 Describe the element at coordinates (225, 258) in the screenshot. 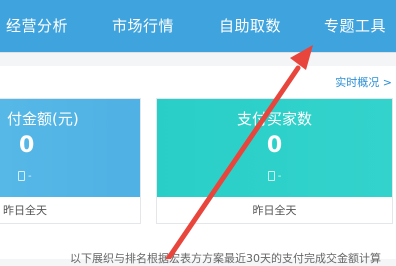

I see `ranking-note: 以下展织与排名根据宏表方方案最近30天的支付完成交金额计算` at that location.